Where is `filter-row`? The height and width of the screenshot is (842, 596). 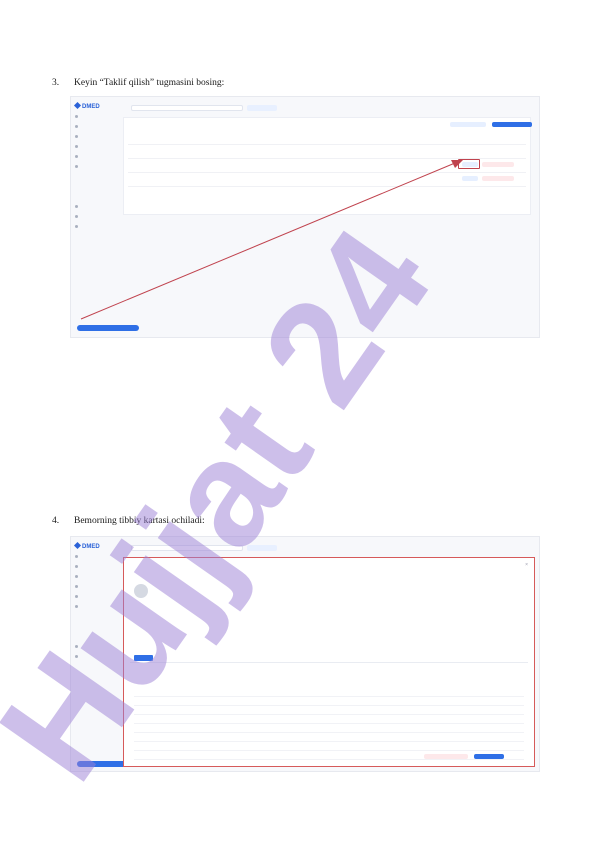 filter-row is located at coordinates (327, 138).